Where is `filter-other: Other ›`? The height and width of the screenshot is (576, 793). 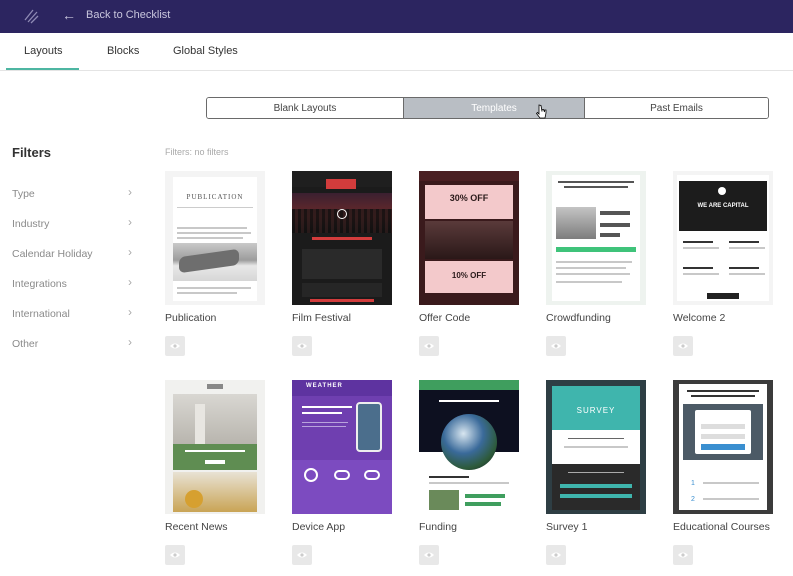 filter-other: Other › is located at coordinates (72, 342).